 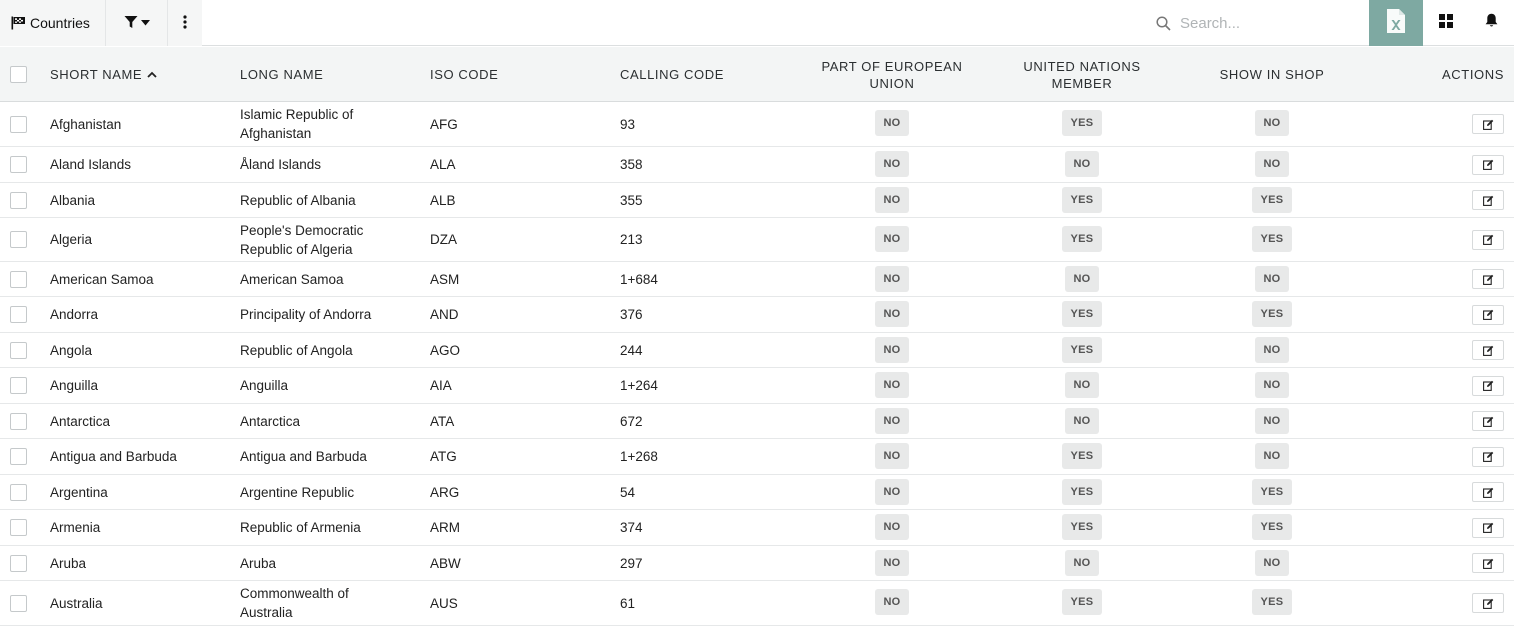 What do you see at coordinates (303, 456) in the screenshot?
I see `long-name-cell-text: Antigua and Barbuda` at bounding box center [303, 456].